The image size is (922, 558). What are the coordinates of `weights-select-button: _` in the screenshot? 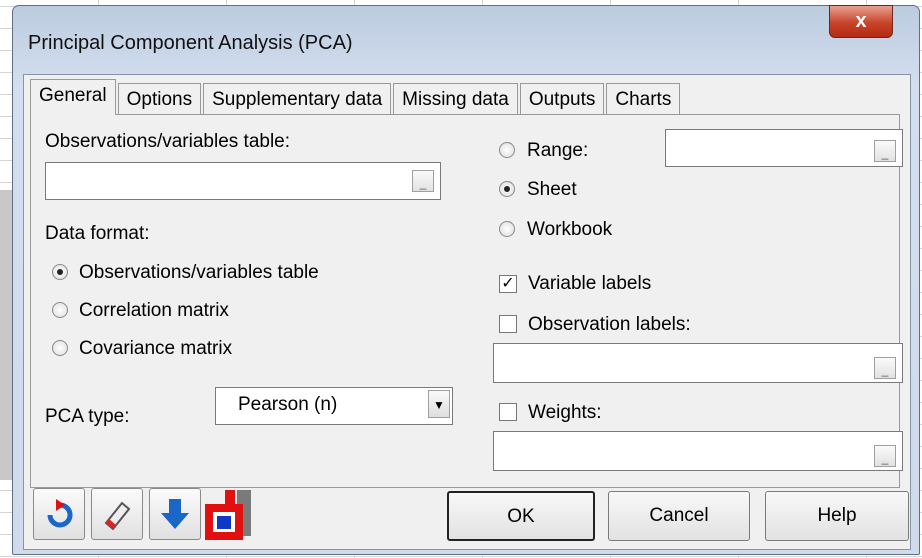 It's located at (885, 456).